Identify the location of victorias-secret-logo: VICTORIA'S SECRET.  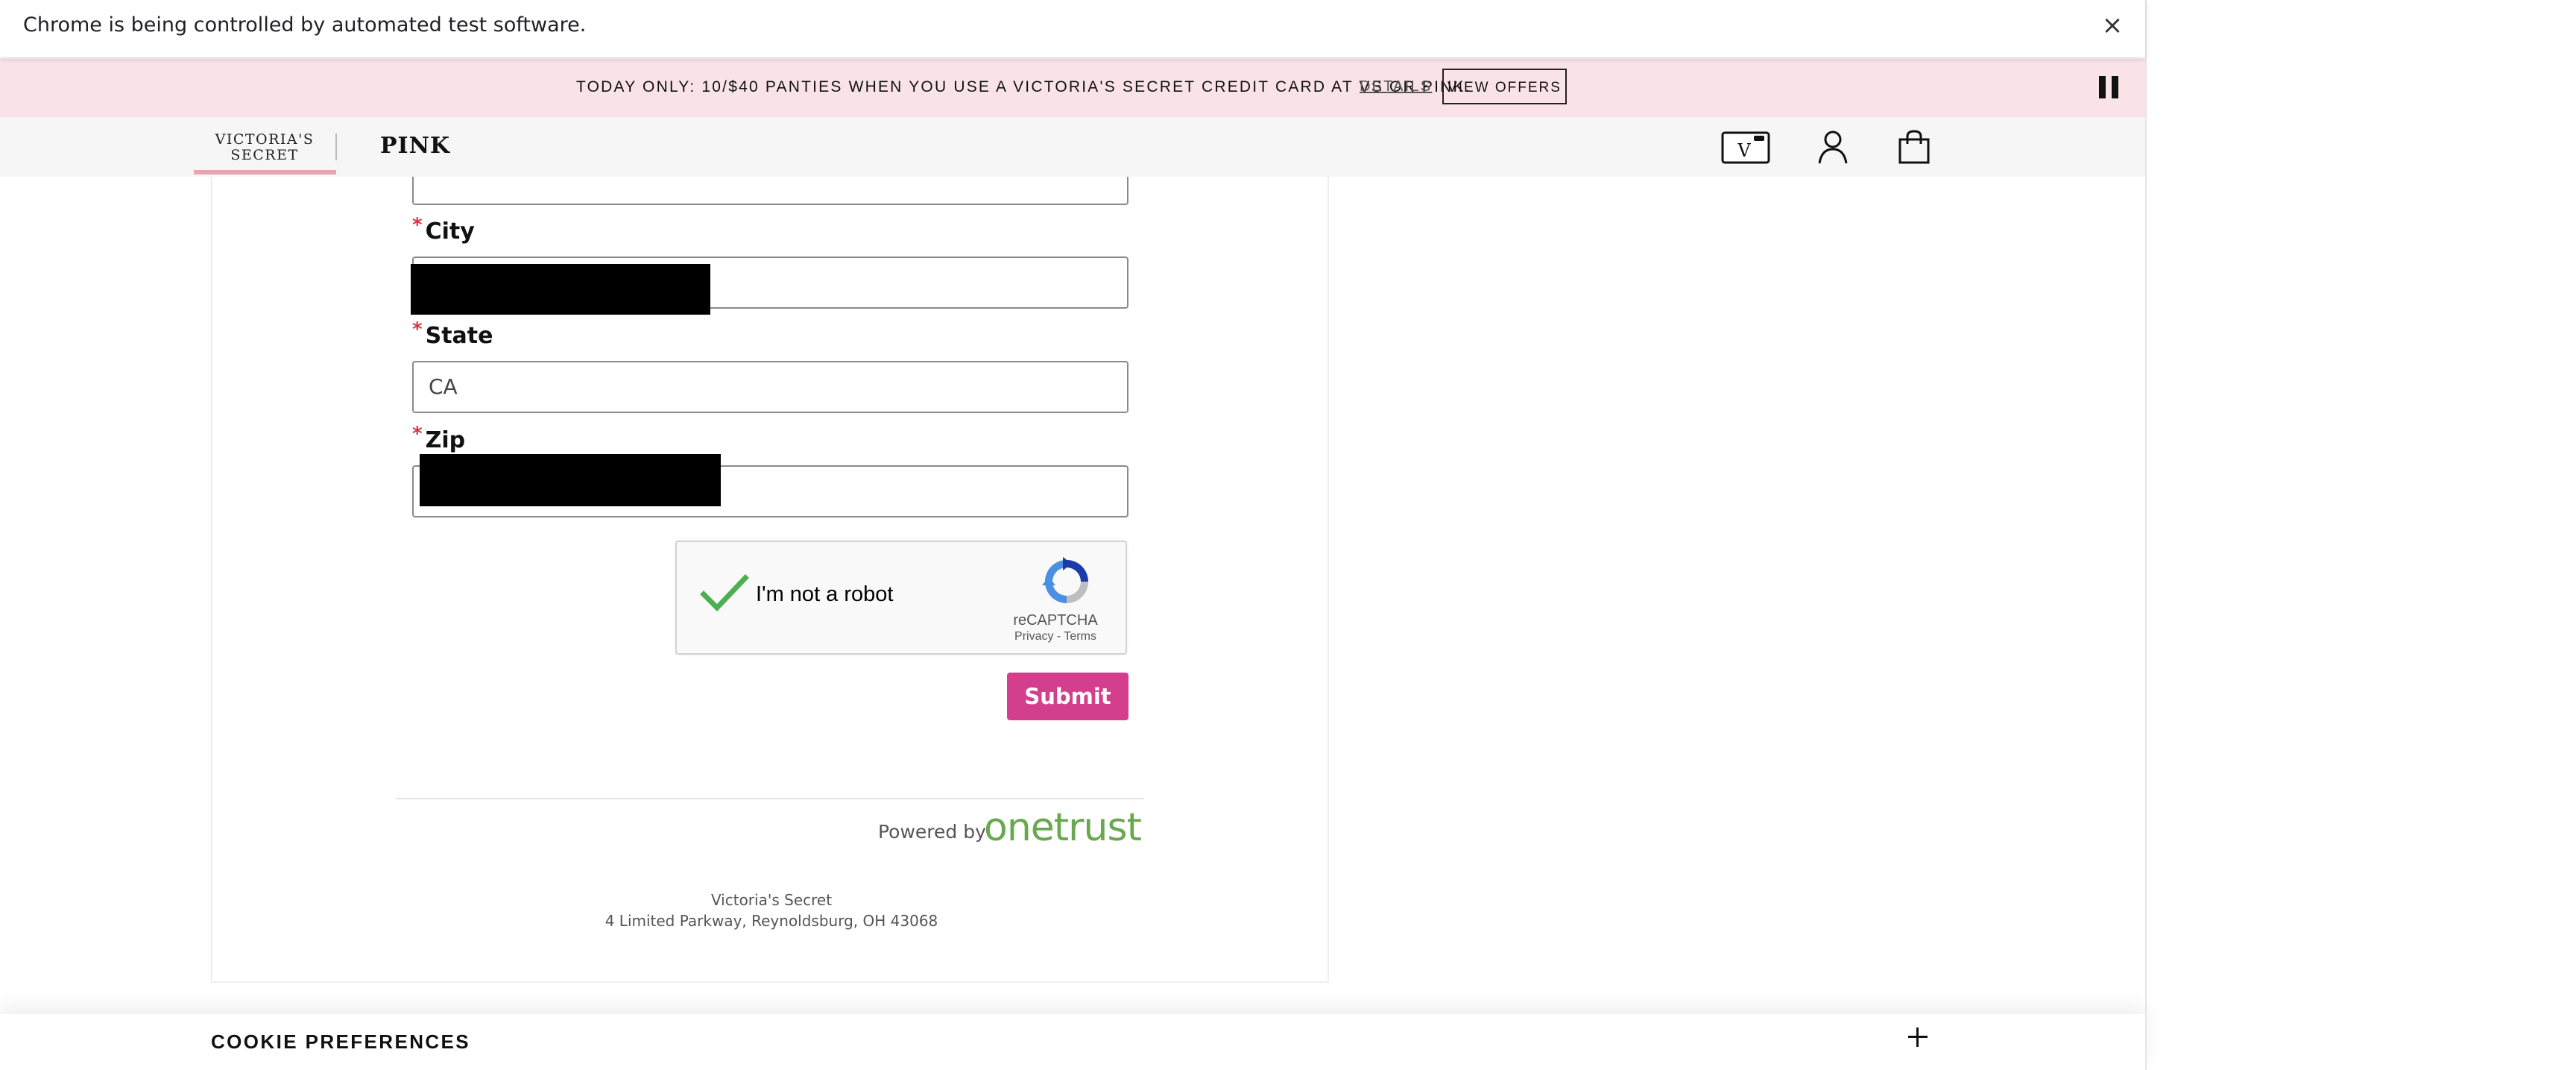
(264, 147).